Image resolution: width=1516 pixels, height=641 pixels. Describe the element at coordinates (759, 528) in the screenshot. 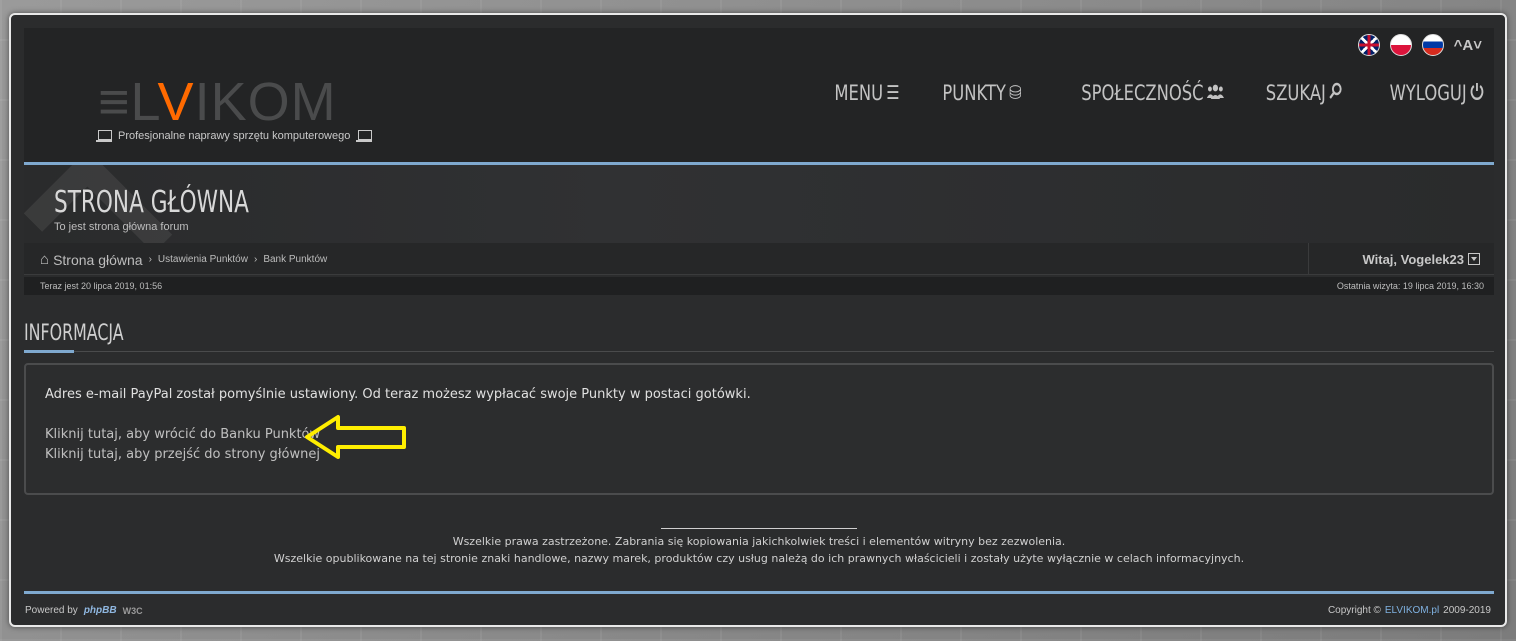

I see `footer-divider` at that location.